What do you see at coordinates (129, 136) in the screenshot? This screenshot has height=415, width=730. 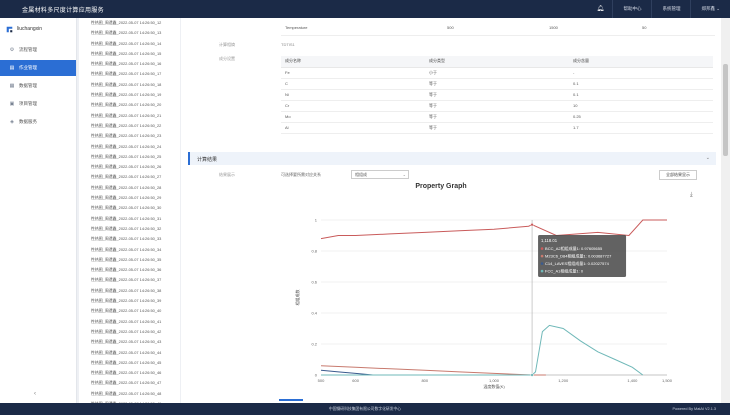 I see `list-item: 性热图_周遗鑫_2022-05-07 14:26:50_23` at bounding box center [129, 136].